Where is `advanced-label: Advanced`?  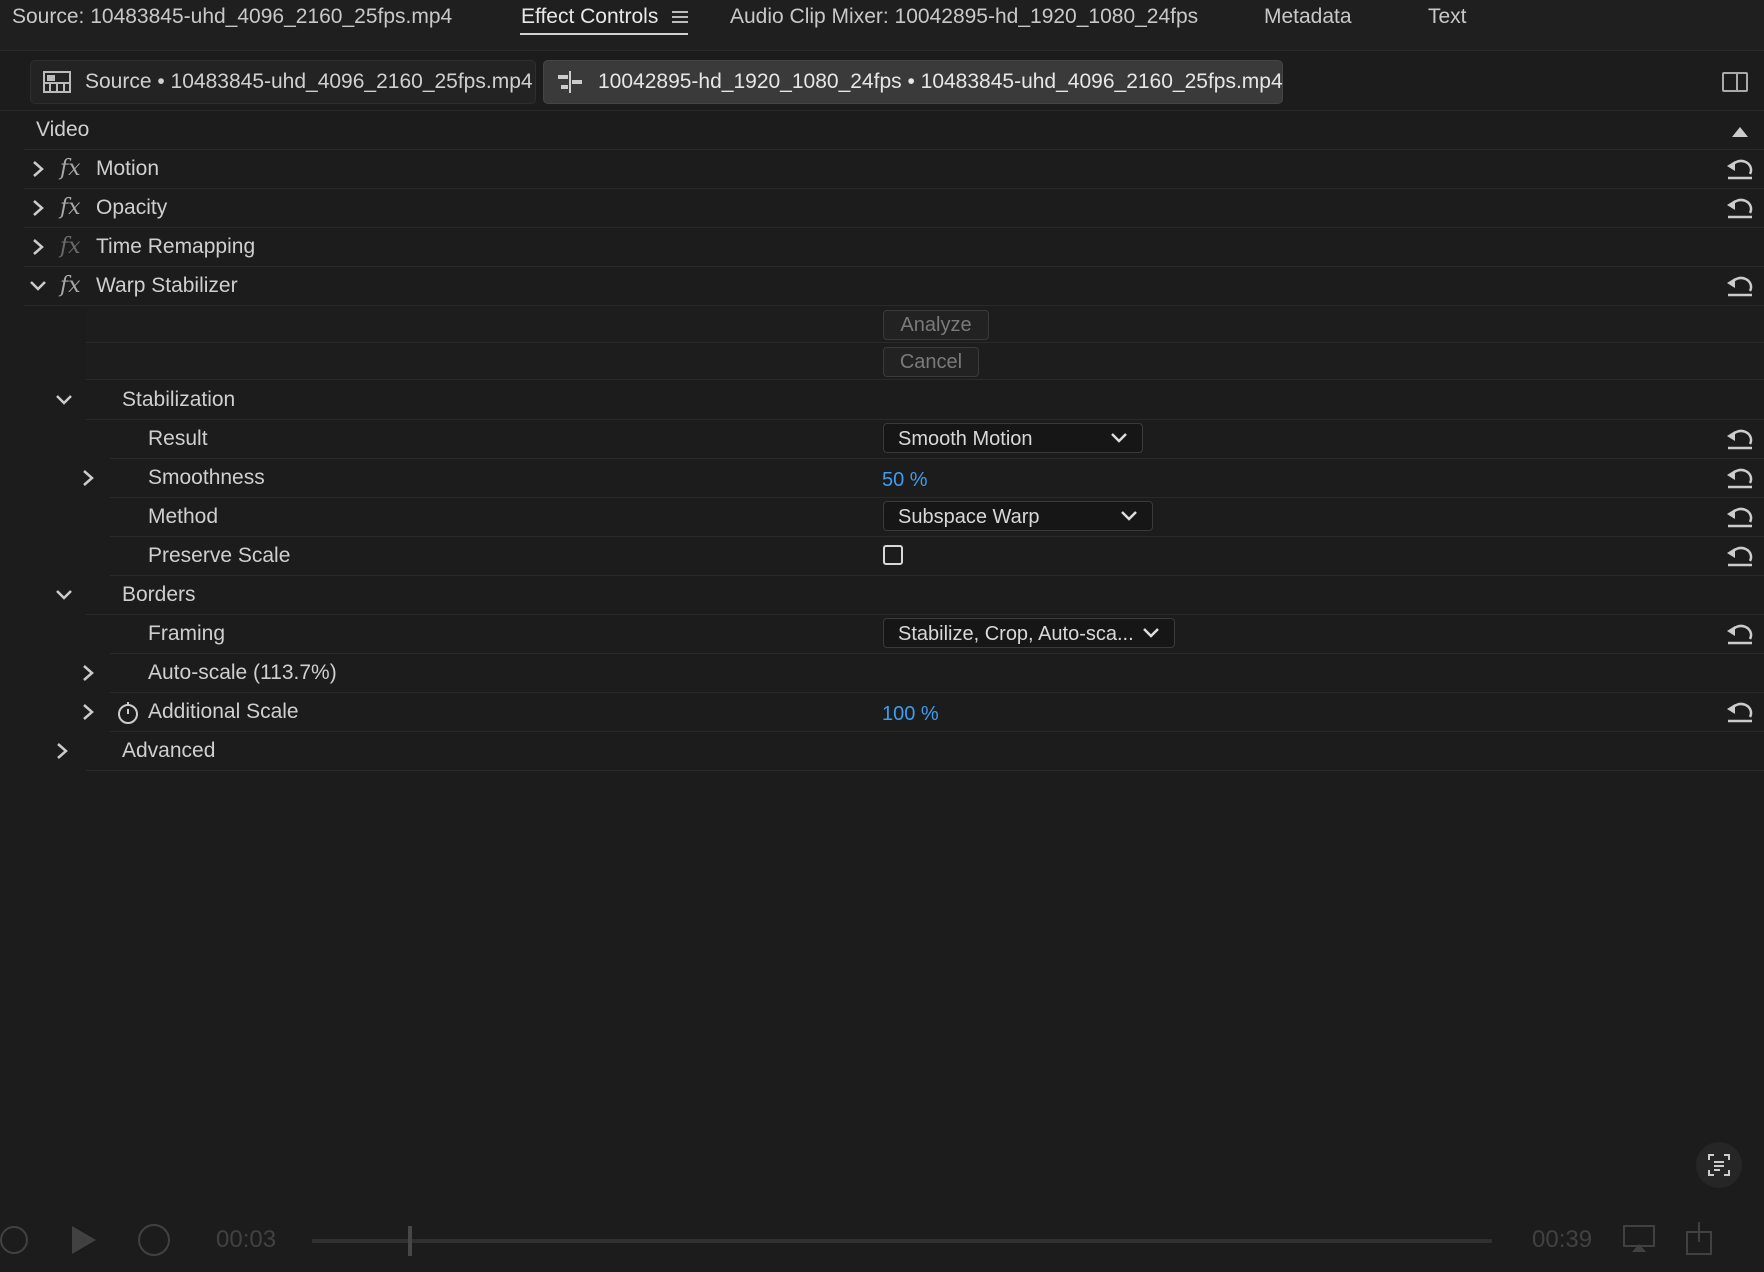 advanced-label: Advanced is located at coordinates (169, 750).